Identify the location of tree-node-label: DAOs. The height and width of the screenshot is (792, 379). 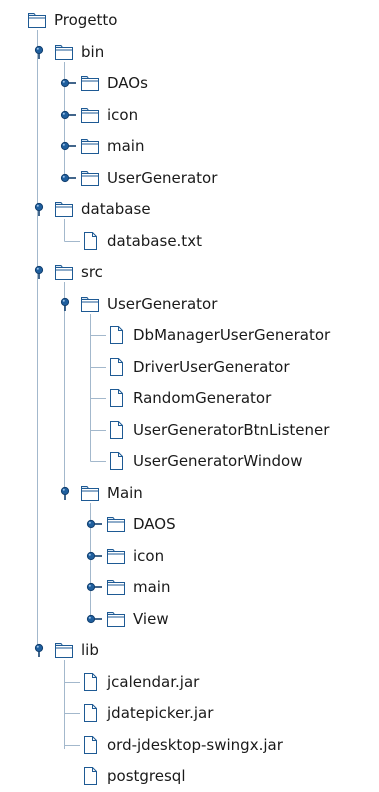
(127, 83).